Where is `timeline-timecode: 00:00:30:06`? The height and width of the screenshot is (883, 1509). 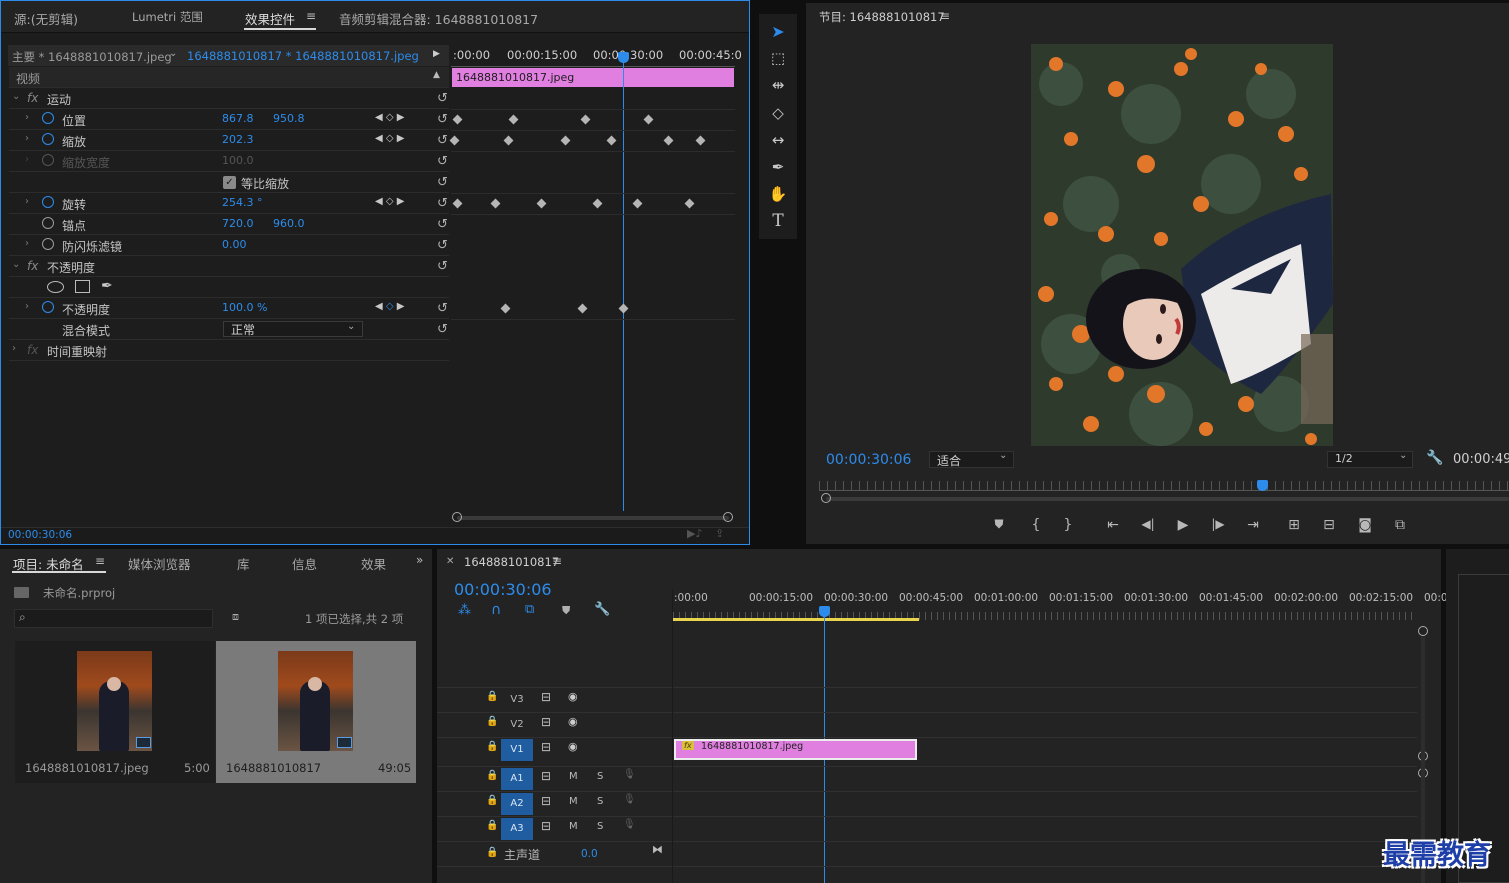 timeline-timecode: 00:00:30:06 is located at coordinates (503, 589).